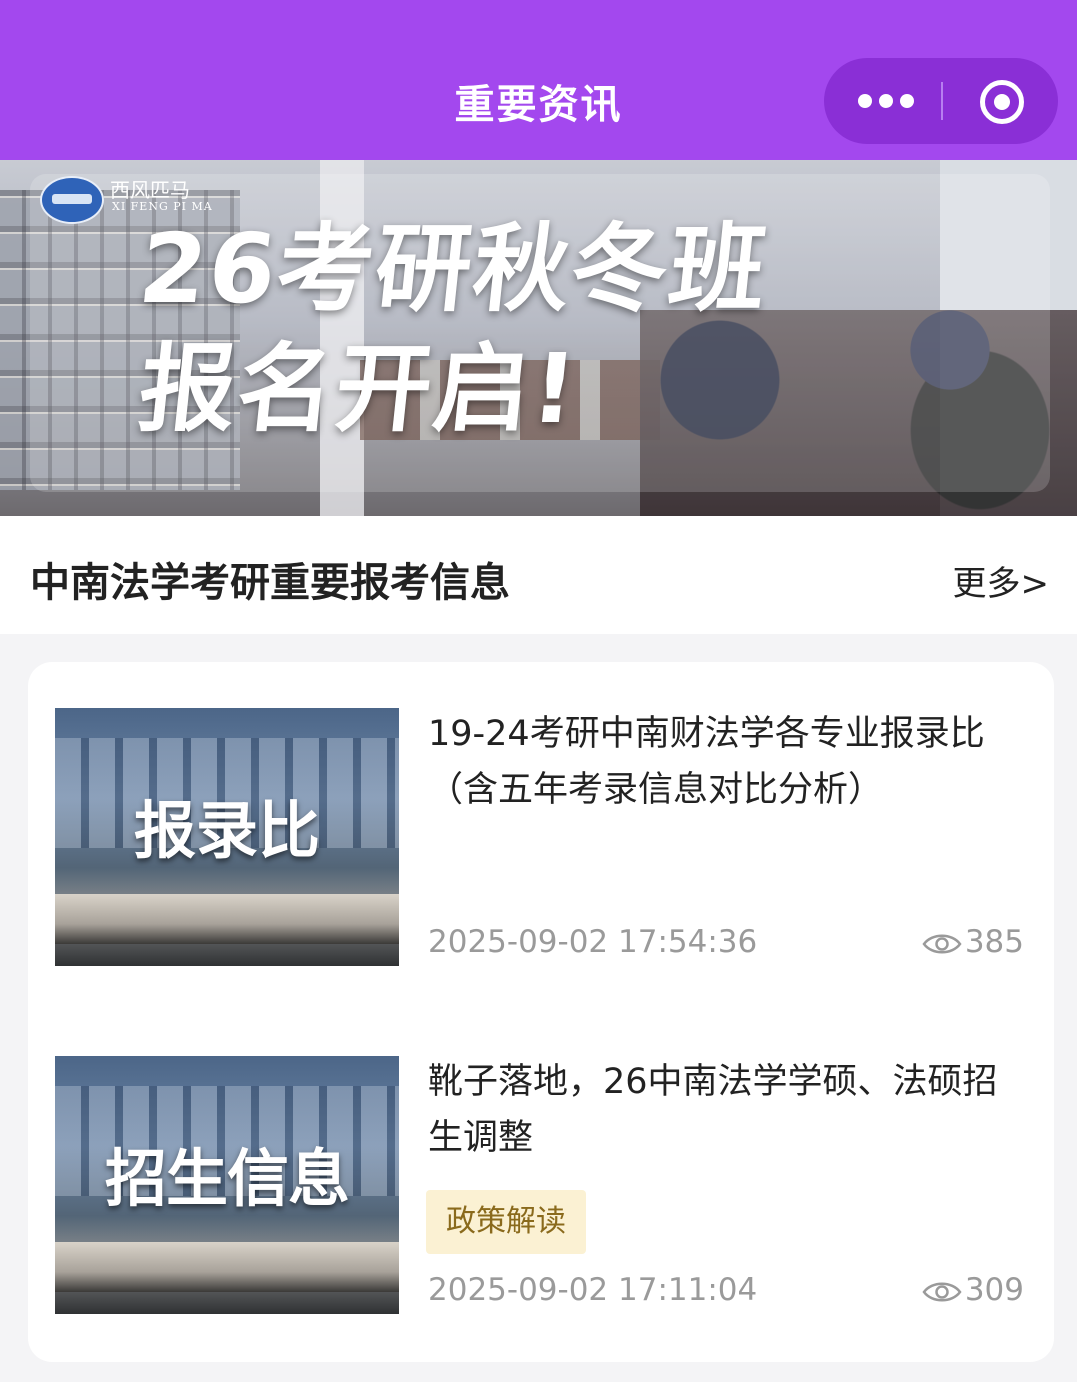 This screenshot has width=1077, height=1382. I want to click on section-header: 中南法学考研重要报考信息 更多>, so click(538, 575).